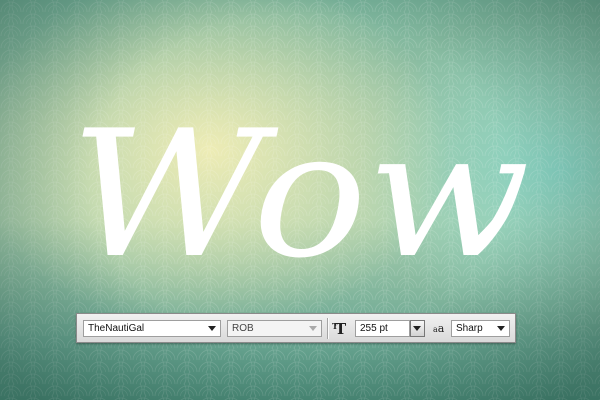  What do you see at coordinates (469, 328) in the screenshot?
I see `anti-alias-value: Sharp` at bounding box center [469, 328].